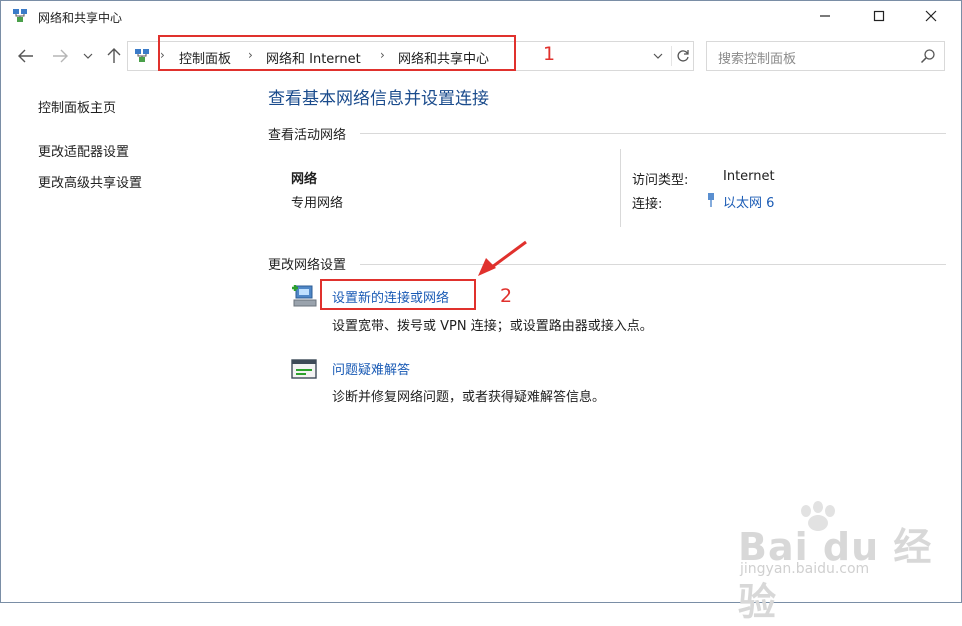 Image resolution: width=962 pixels, height=626 pixels. I want to click on minimize-button, so click(825, 16).